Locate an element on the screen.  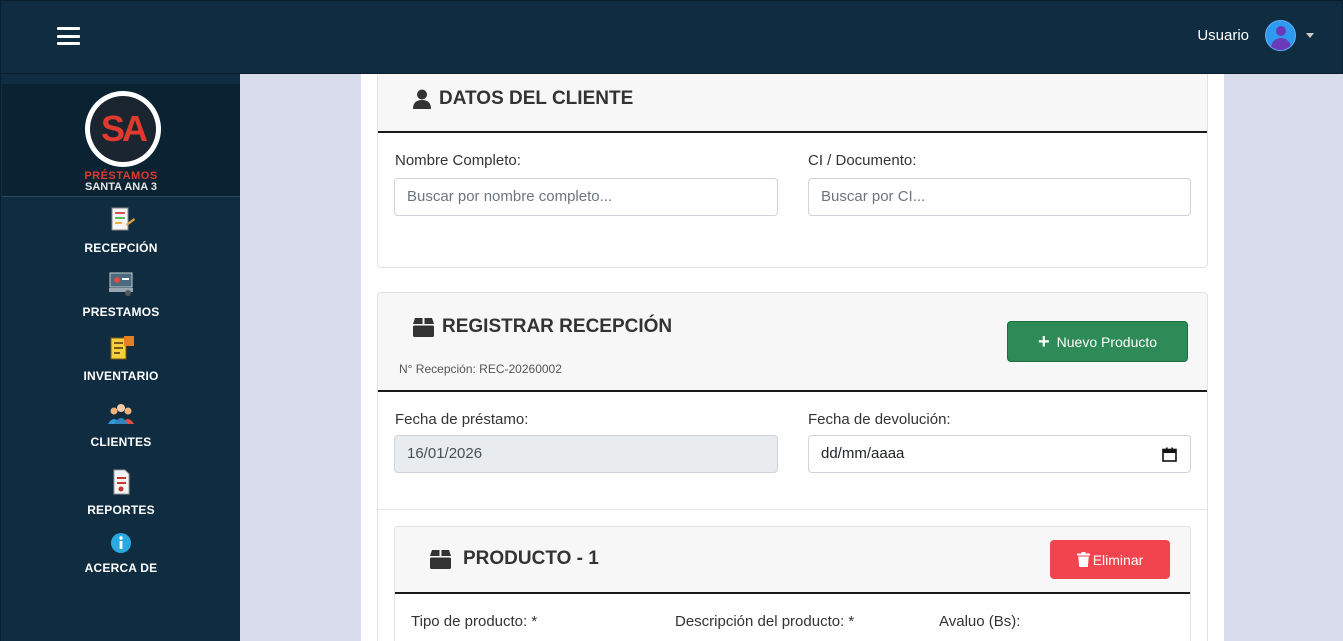
sidebar-item-inventario: INVENTARIO is located at coordinates (121, 358).